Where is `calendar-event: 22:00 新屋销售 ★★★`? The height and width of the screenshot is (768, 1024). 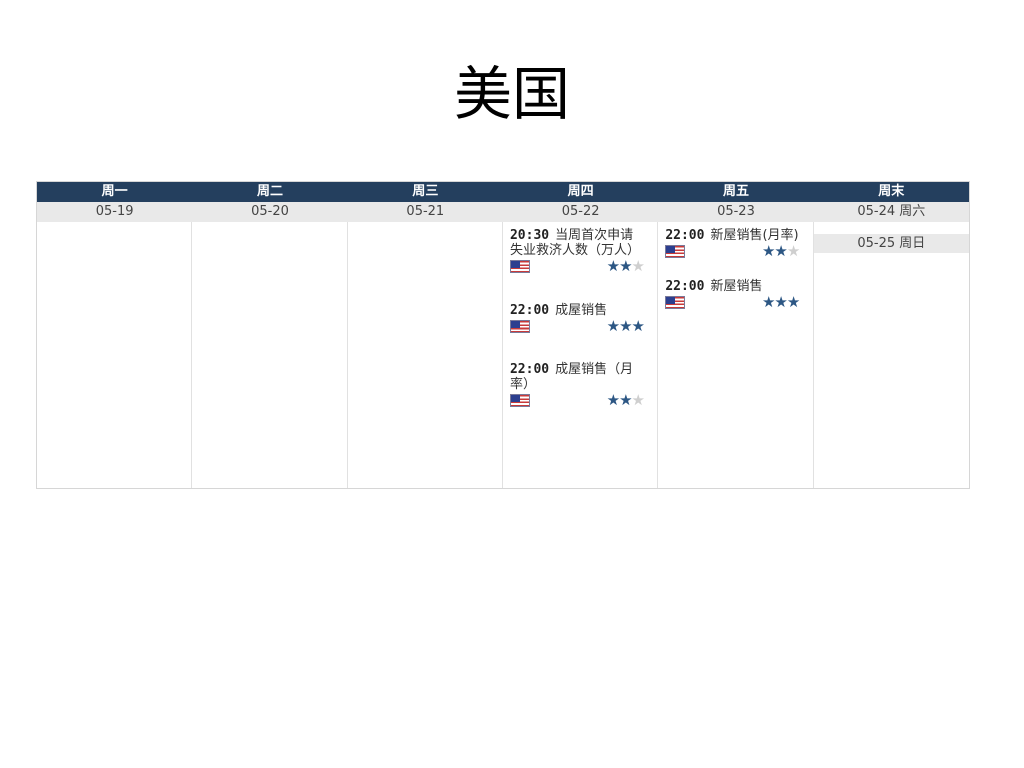 calendar-event: 22:00 新屋销售 ★★★ is located at coordinates (732, 295).